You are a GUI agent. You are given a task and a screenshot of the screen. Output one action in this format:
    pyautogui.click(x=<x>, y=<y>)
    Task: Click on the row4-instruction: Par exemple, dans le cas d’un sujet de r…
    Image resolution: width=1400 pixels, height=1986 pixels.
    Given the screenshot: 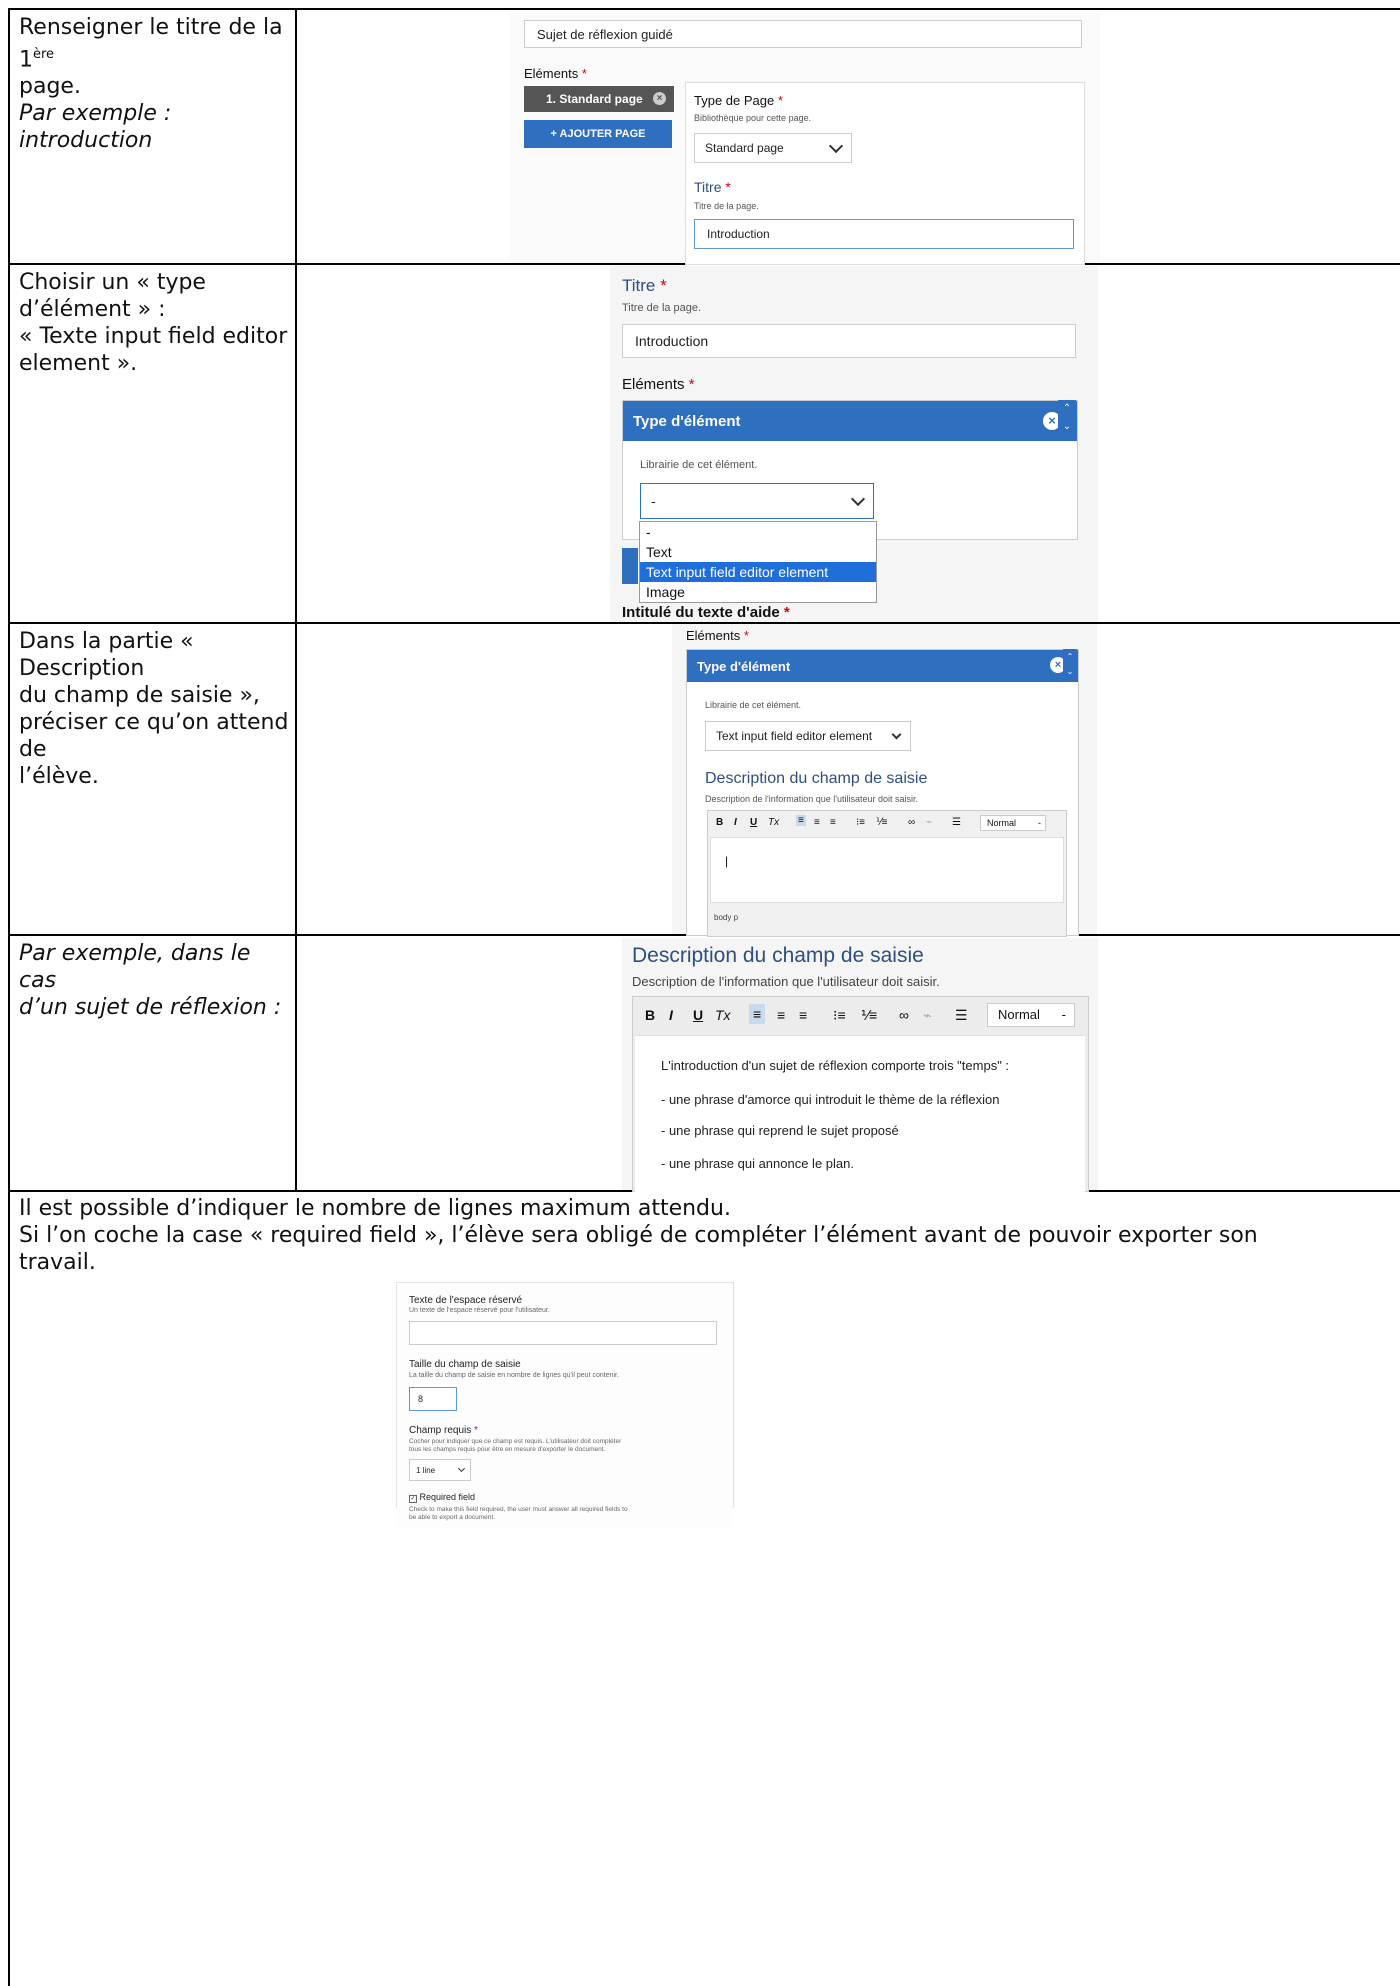 What is the action you would take?
    pyautogui.click(x=154, y=980)
    